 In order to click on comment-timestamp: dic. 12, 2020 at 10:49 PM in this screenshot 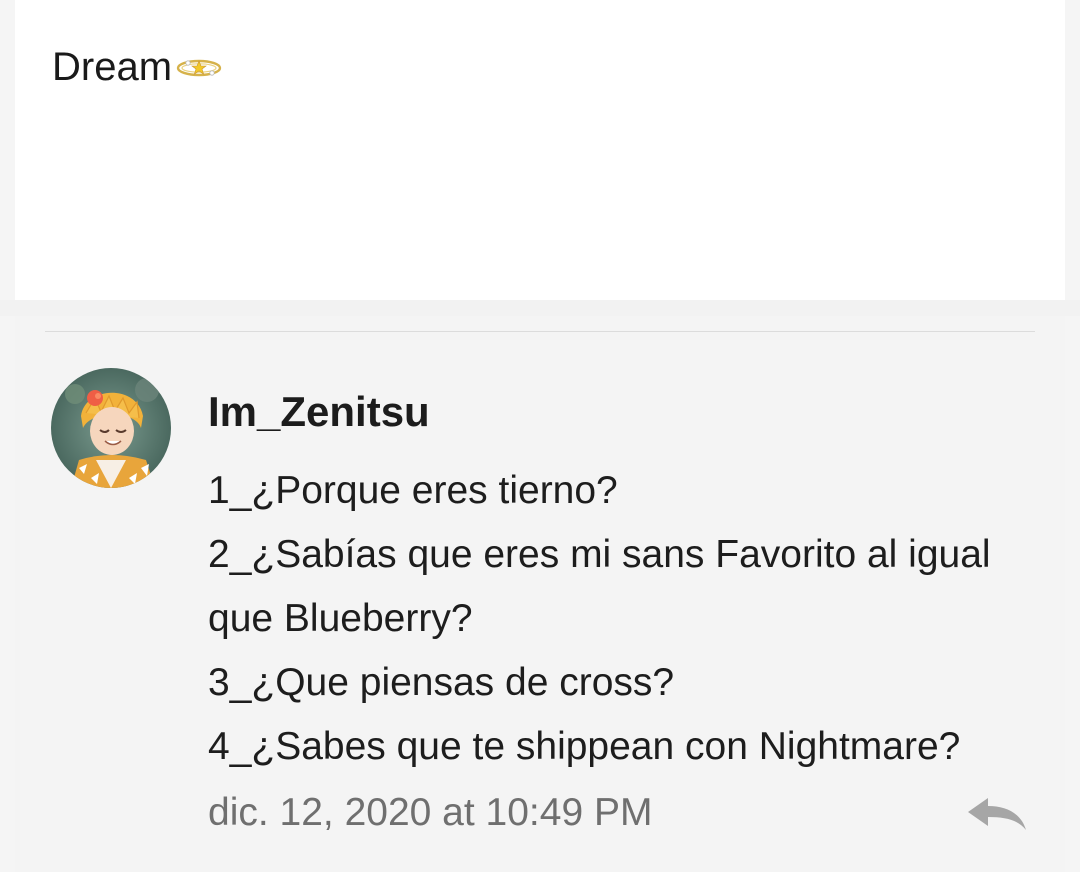, I will do `click(430, 812)`.